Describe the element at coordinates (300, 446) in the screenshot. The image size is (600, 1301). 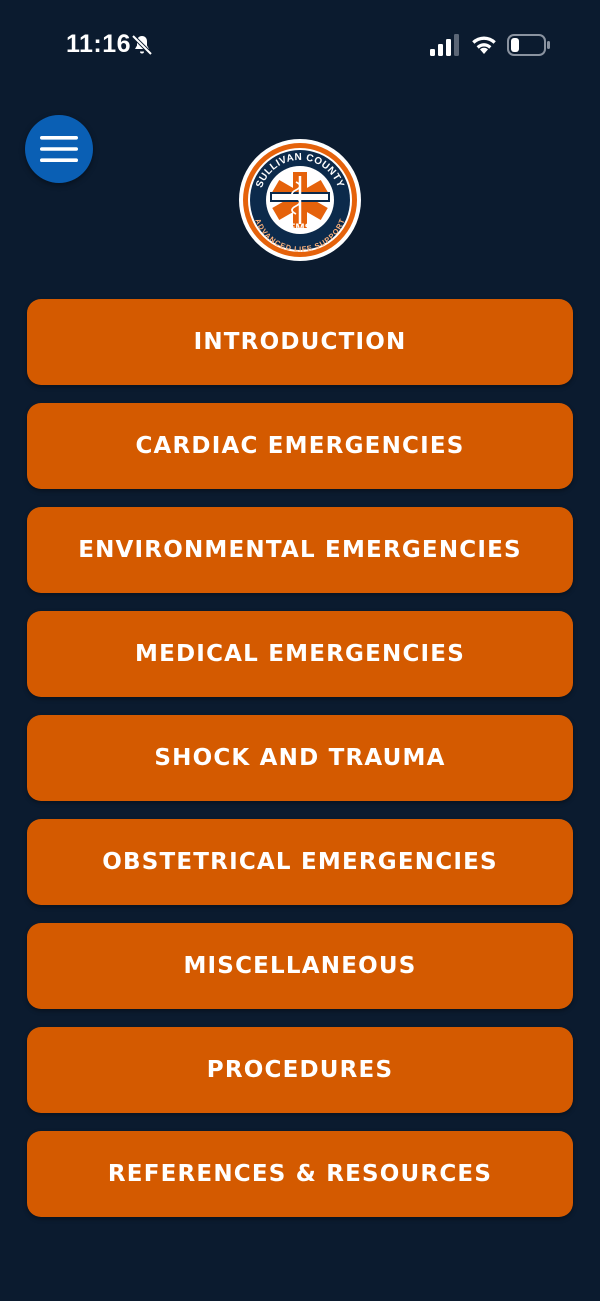
I see `menu-item-cardiac-emergencies: CARDIAC EMERGENCIES` at that location.